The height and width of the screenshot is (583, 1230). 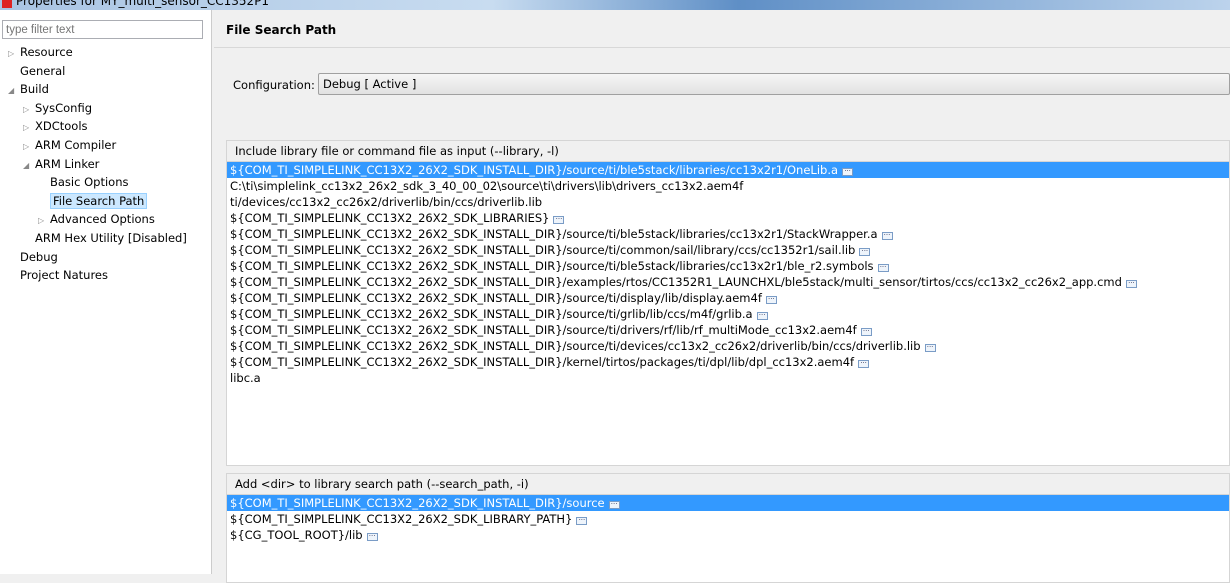 I want to click on tree-item: ▷ Resource, so click(x=40, y=52).